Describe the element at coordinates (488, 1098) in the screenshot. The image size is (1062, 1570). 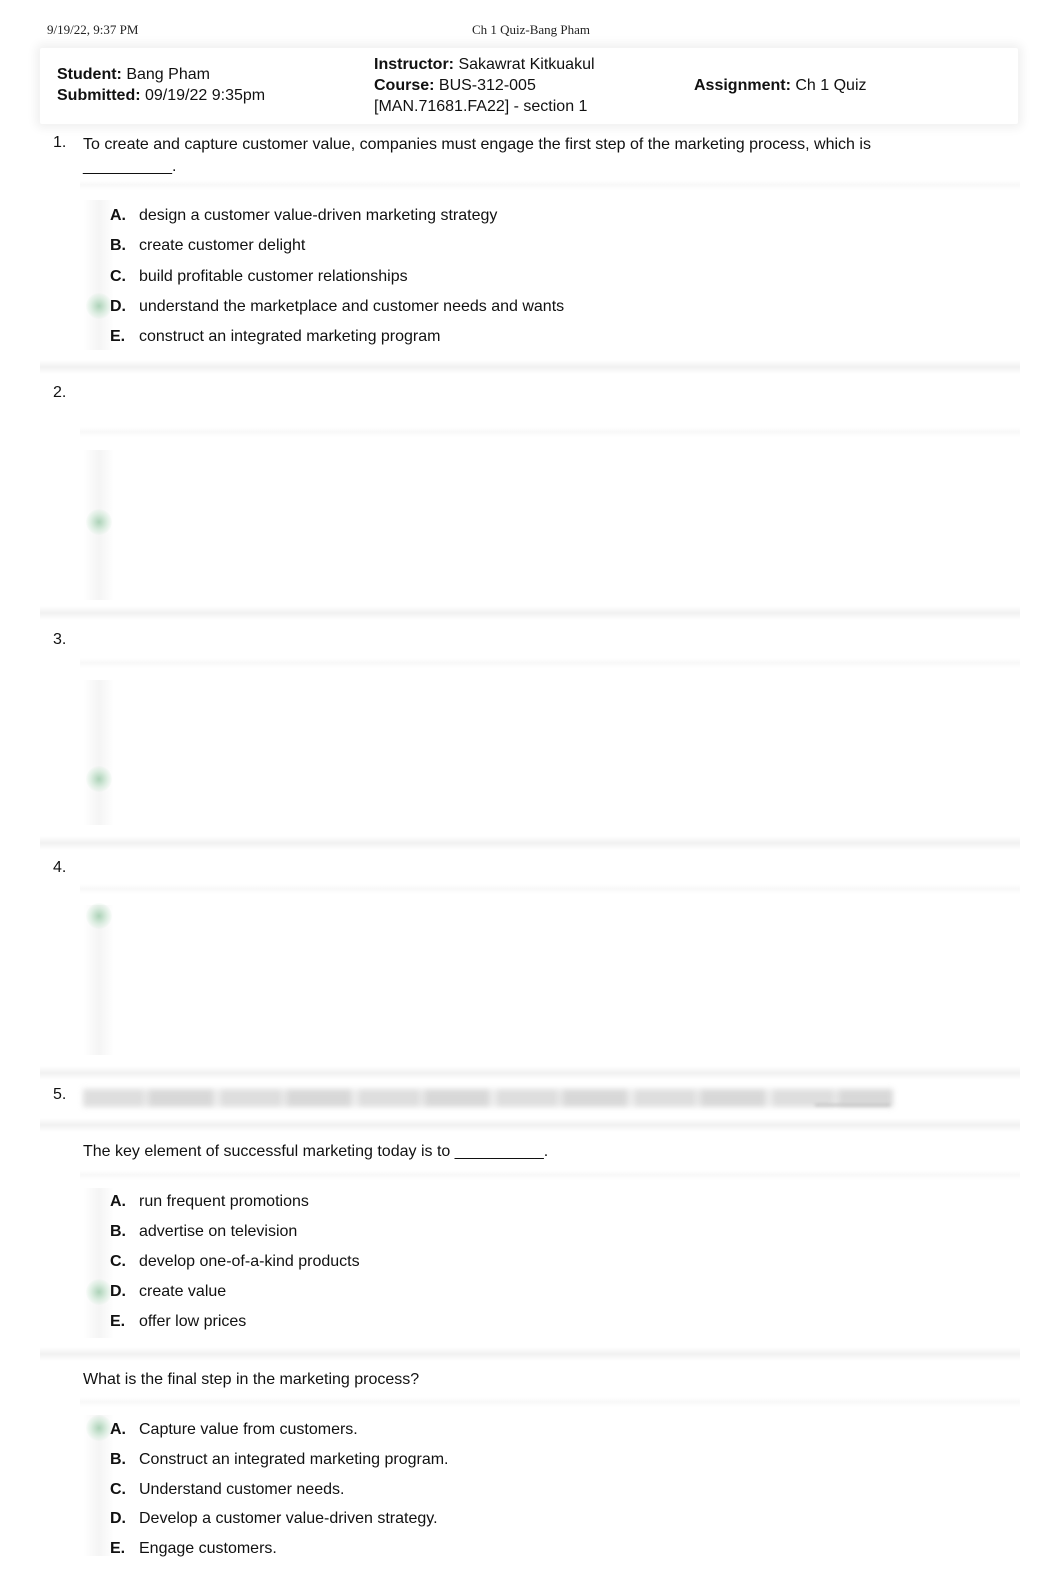
I see `blurred-question-text` at that location.